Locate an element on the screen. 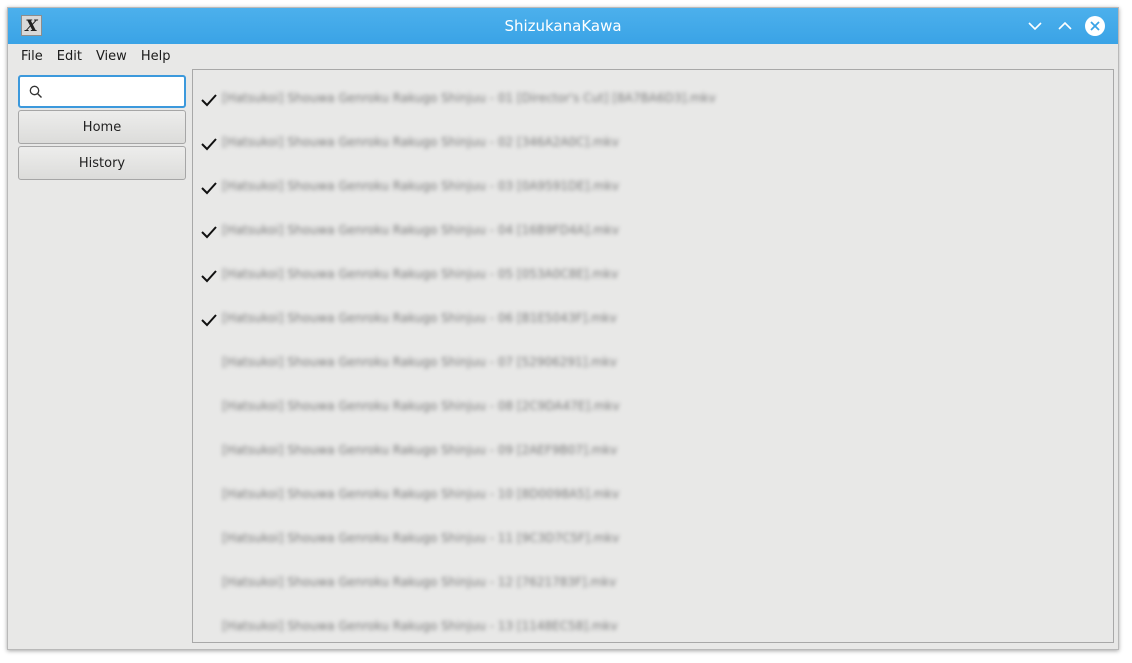 The width and height of the screenshot is (1132, 663). menubar: File Edit View Help is located at coordinates (563, 56).